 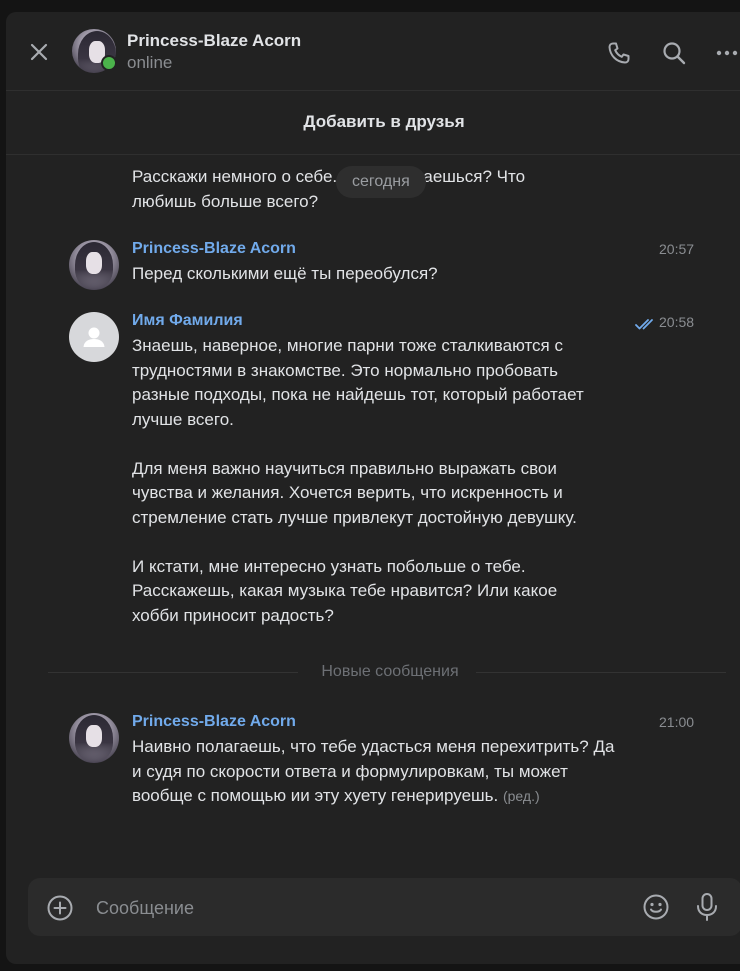 What do you see at coordinates (381, 182) in the screenshot?
I see `date-pill: сегодня` at bounding box center [381, 182].